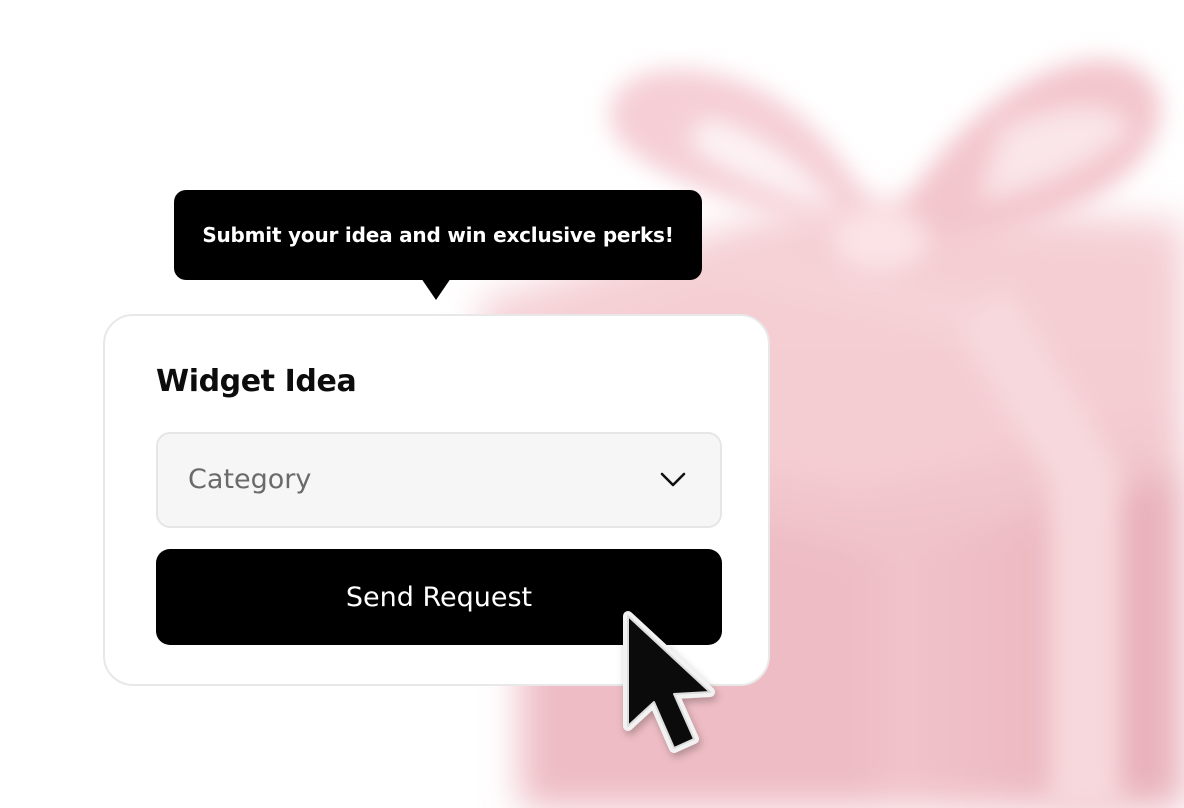  What do you see at coordinates (250, 479) in the screenshot?
I see `category-select-value: Category` at bounding box center [250, 479].